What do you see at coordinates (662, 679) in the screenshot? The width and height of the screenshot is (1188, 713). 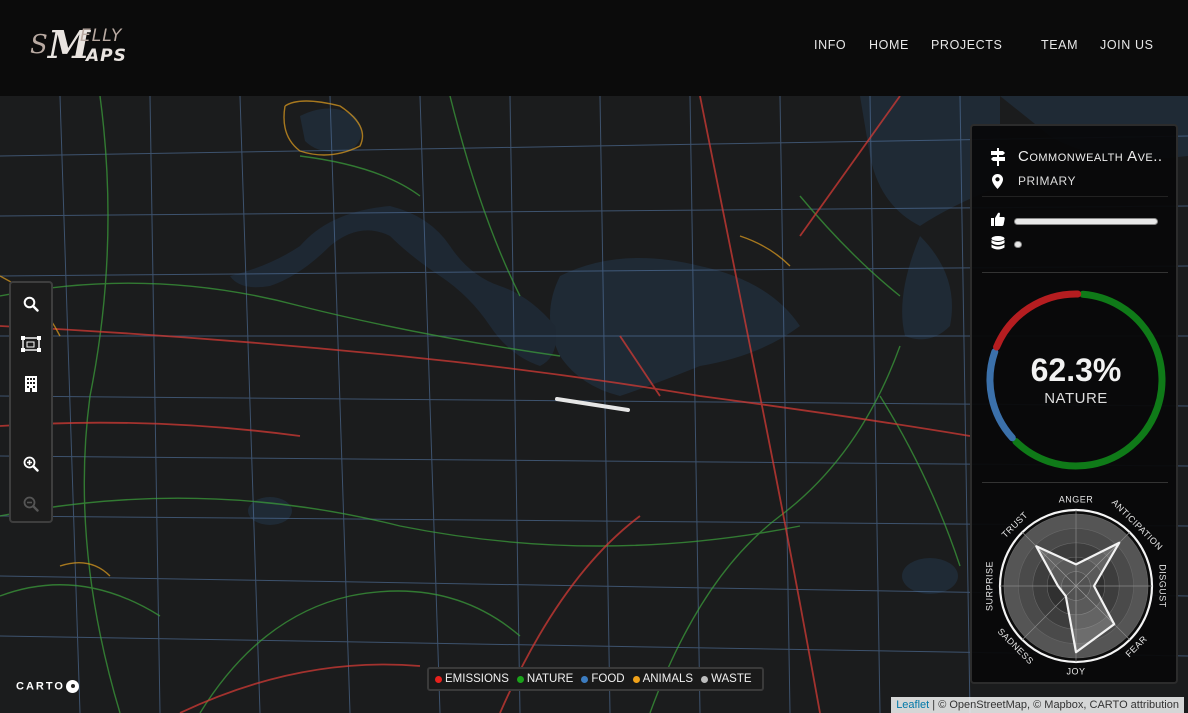 I see `legend-item-animals: ANIMALS` at bounding box center [662, 679].